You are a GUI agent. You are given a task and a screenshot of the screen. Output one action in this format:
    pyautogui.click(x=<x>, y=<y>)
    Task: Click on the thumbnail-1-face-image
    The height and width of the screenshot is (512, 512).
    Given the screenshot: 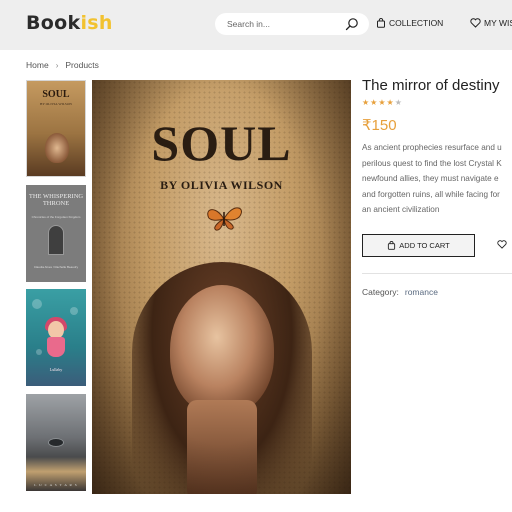 What is the action you would take?
    pyautogui.click(x=57, y=148)
    